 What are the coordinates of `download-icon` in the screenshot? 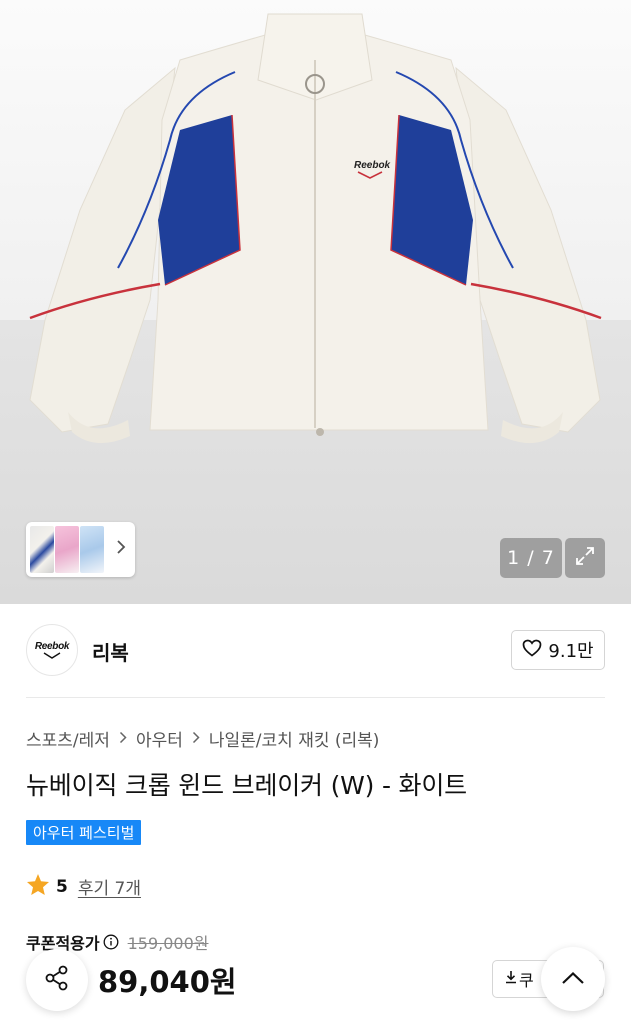 It's located at (511, 979).